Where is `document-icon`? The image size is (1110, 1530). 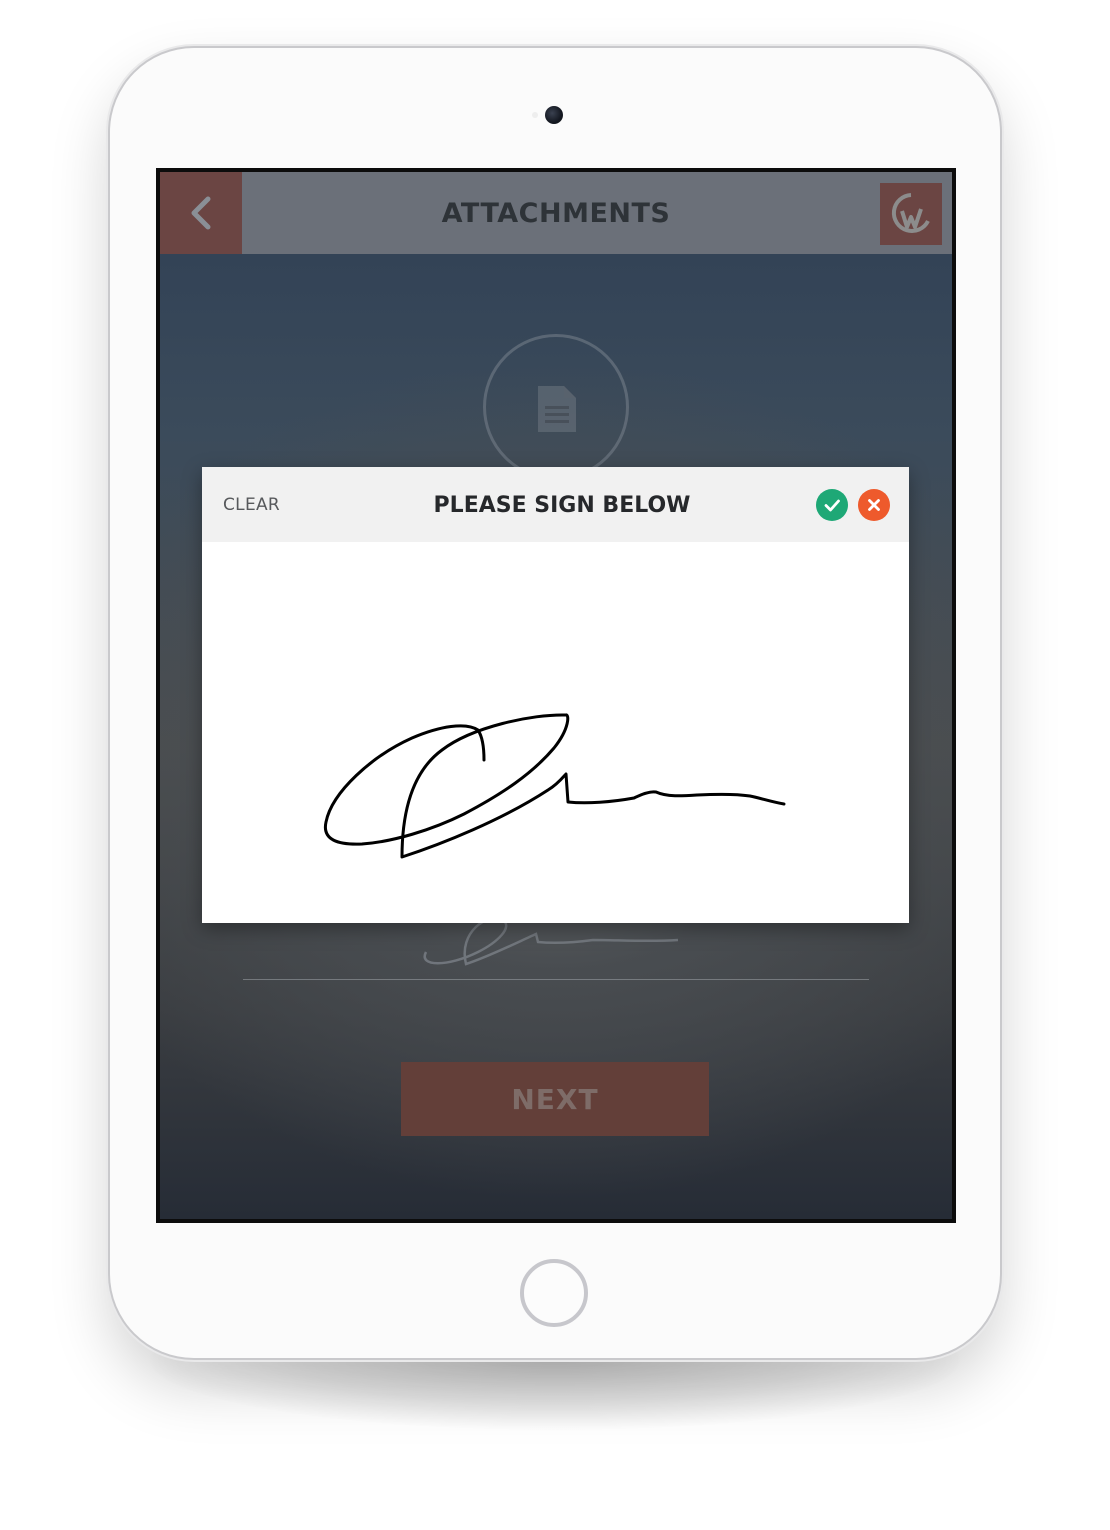
document-icon is located at coordinates (557, 409).